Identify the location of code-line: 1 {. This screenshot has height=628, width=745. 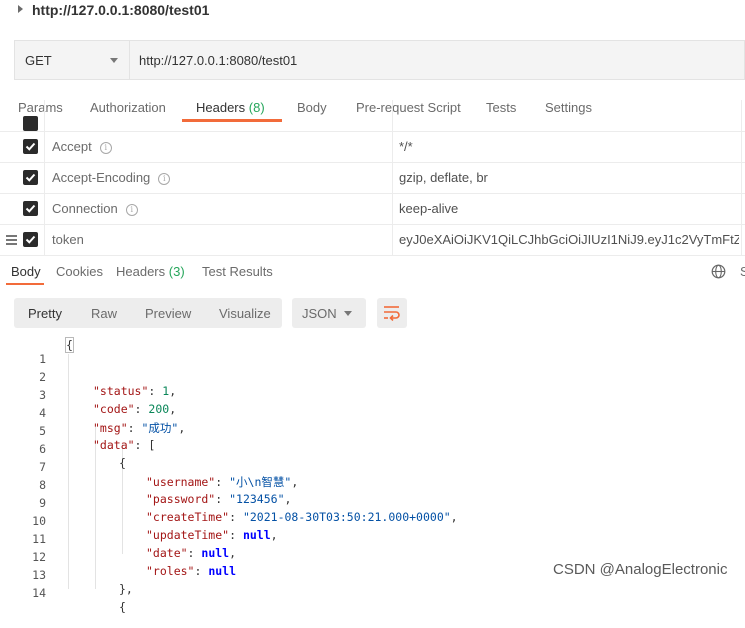
(372, 351).